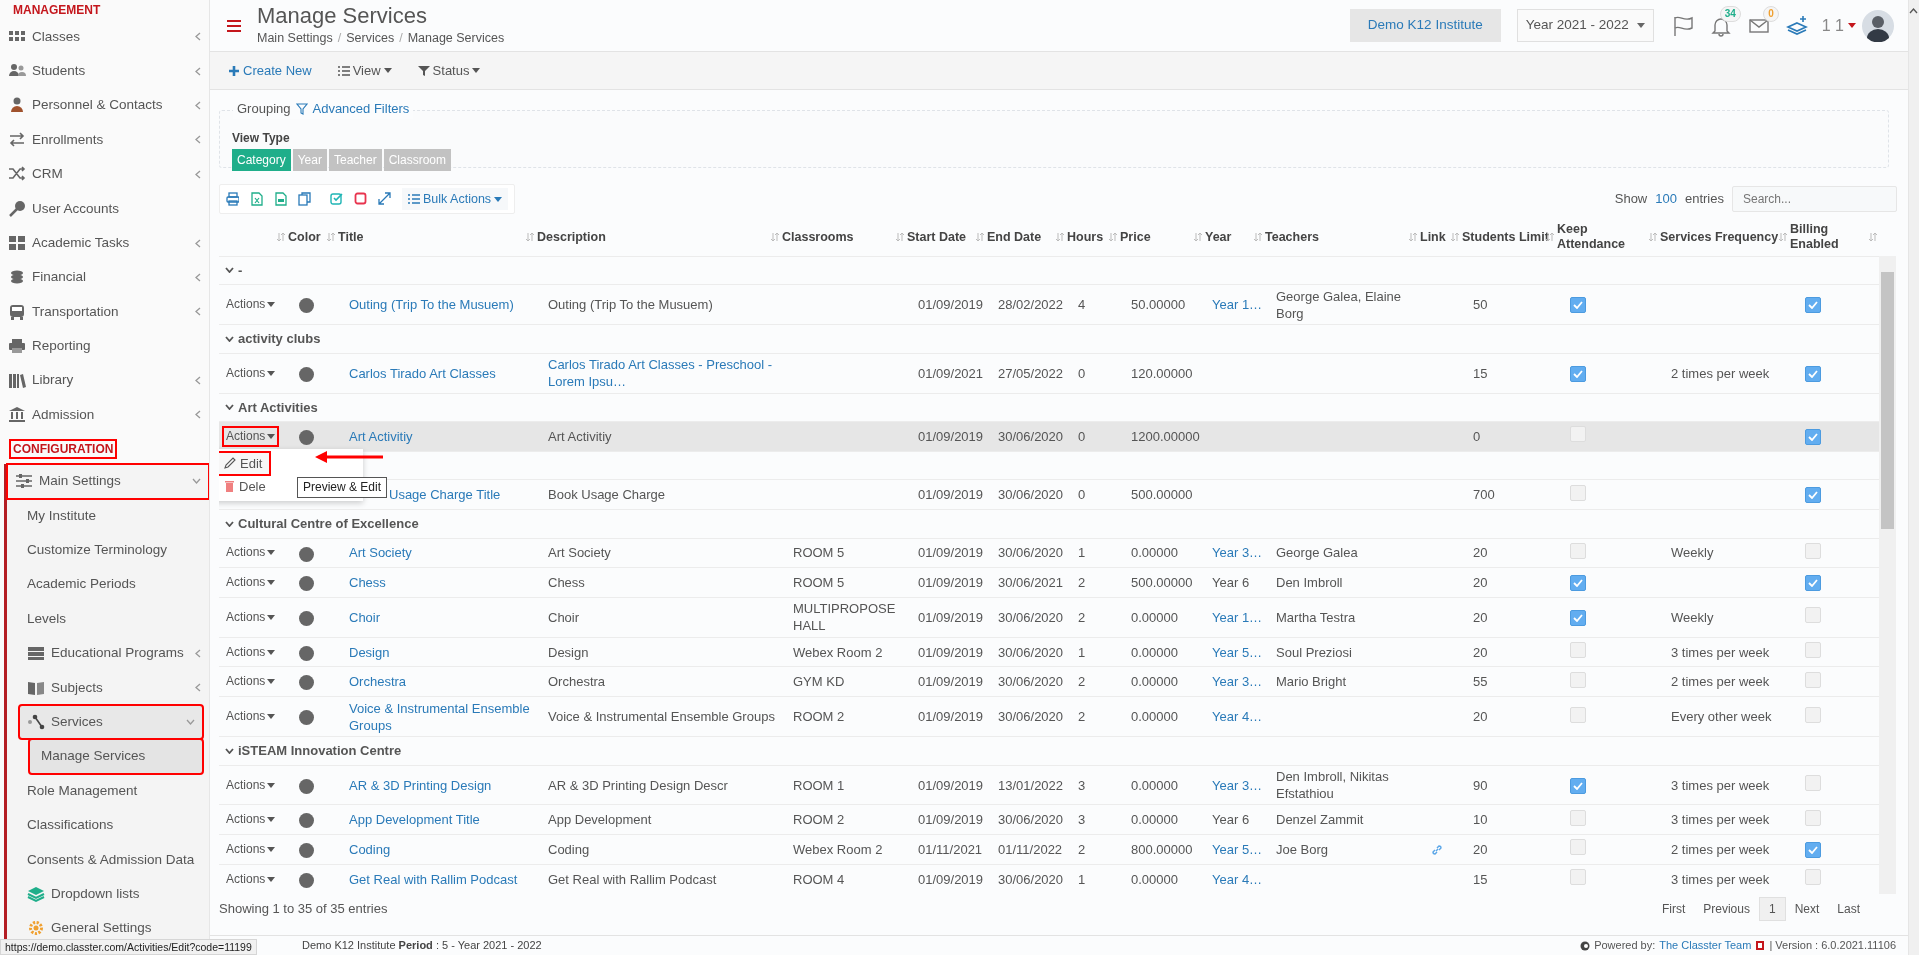 The image size is (1919, 955). I want to click on menu-item: Enrollments, so click(104, 140).